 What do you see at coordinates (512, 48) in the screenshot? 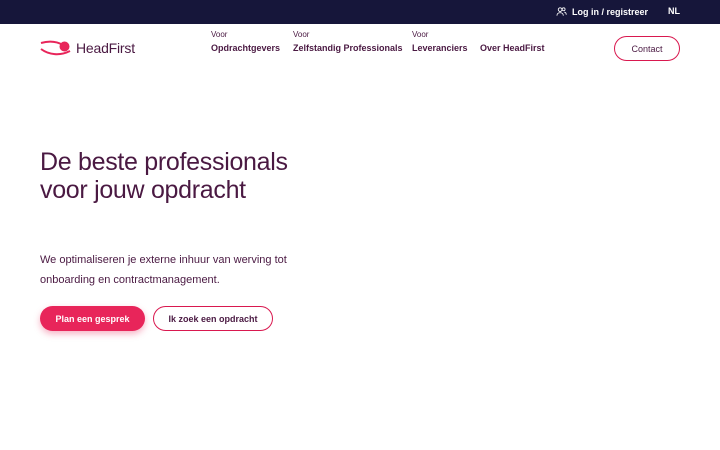
I see `nav-item-label: Over HeadFirst` at bounding box center [512, 48].